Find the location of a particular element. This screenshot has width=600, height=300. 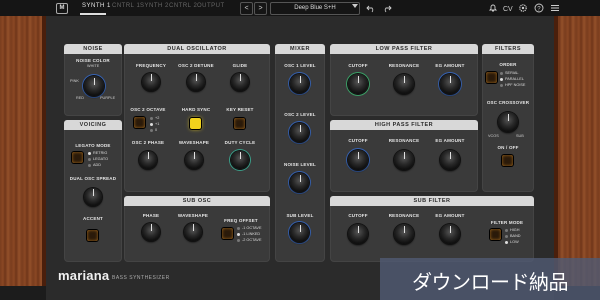

mode-option-band: BAND is located at coordinates (513, 236).